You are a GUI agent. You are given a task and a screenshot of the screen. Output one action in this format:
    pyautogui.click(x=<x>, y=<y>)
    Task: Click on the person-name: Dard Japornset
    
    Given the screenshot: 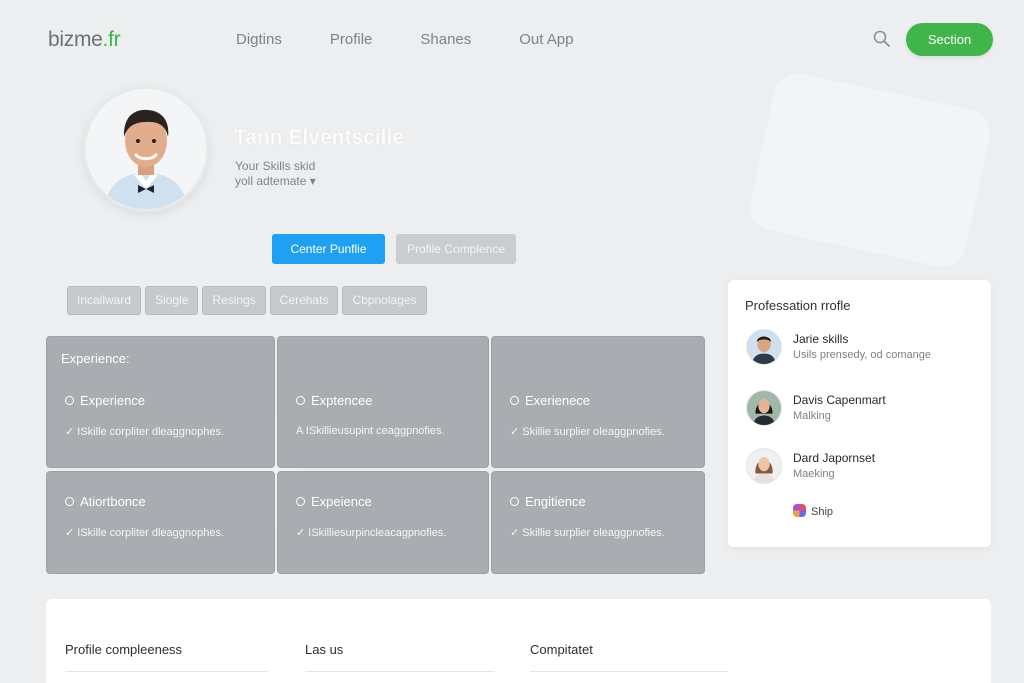 What is the action you would take?
    pyautogui.click(x=834, y=458)
    